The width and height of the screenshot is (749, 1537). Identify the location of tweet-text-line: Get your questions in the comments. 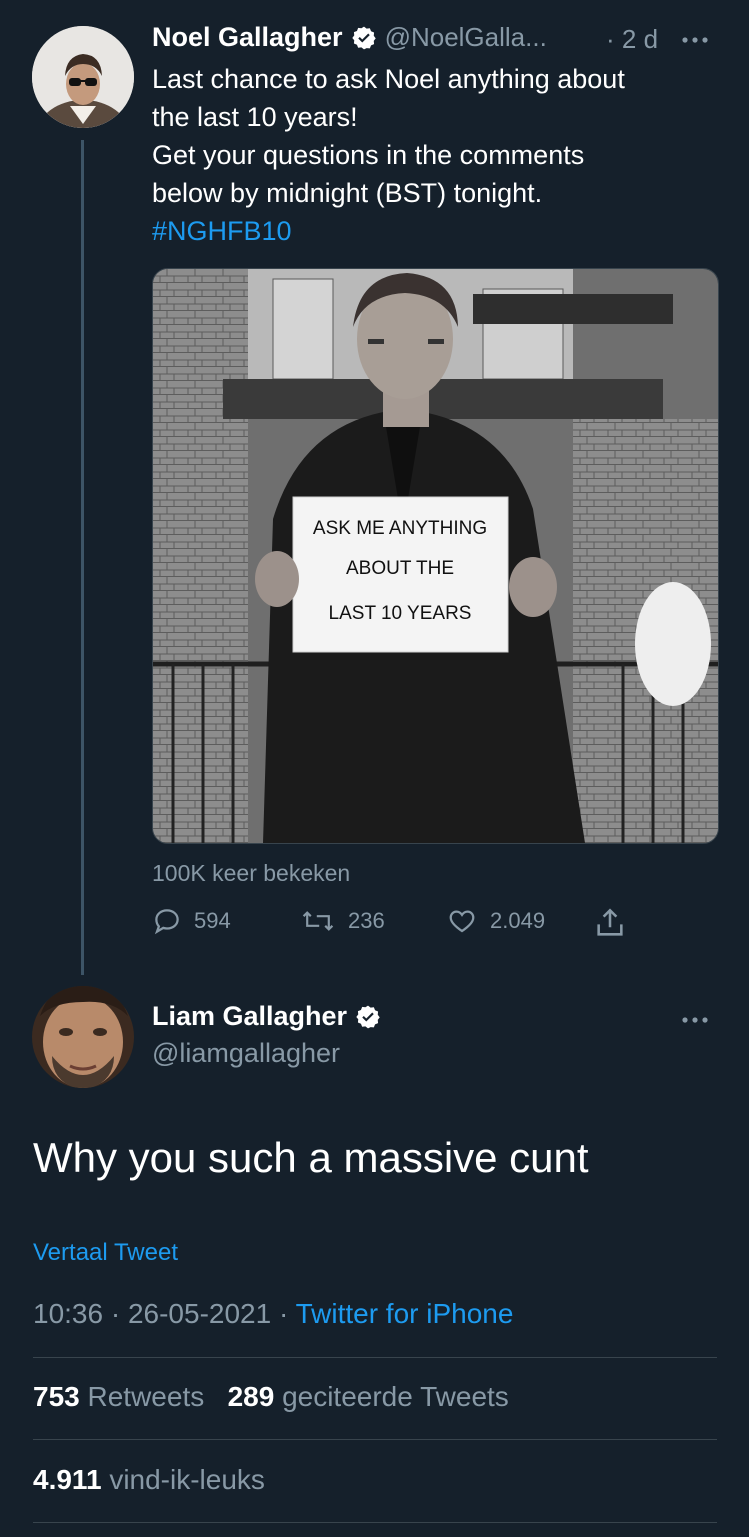
(368, 155).